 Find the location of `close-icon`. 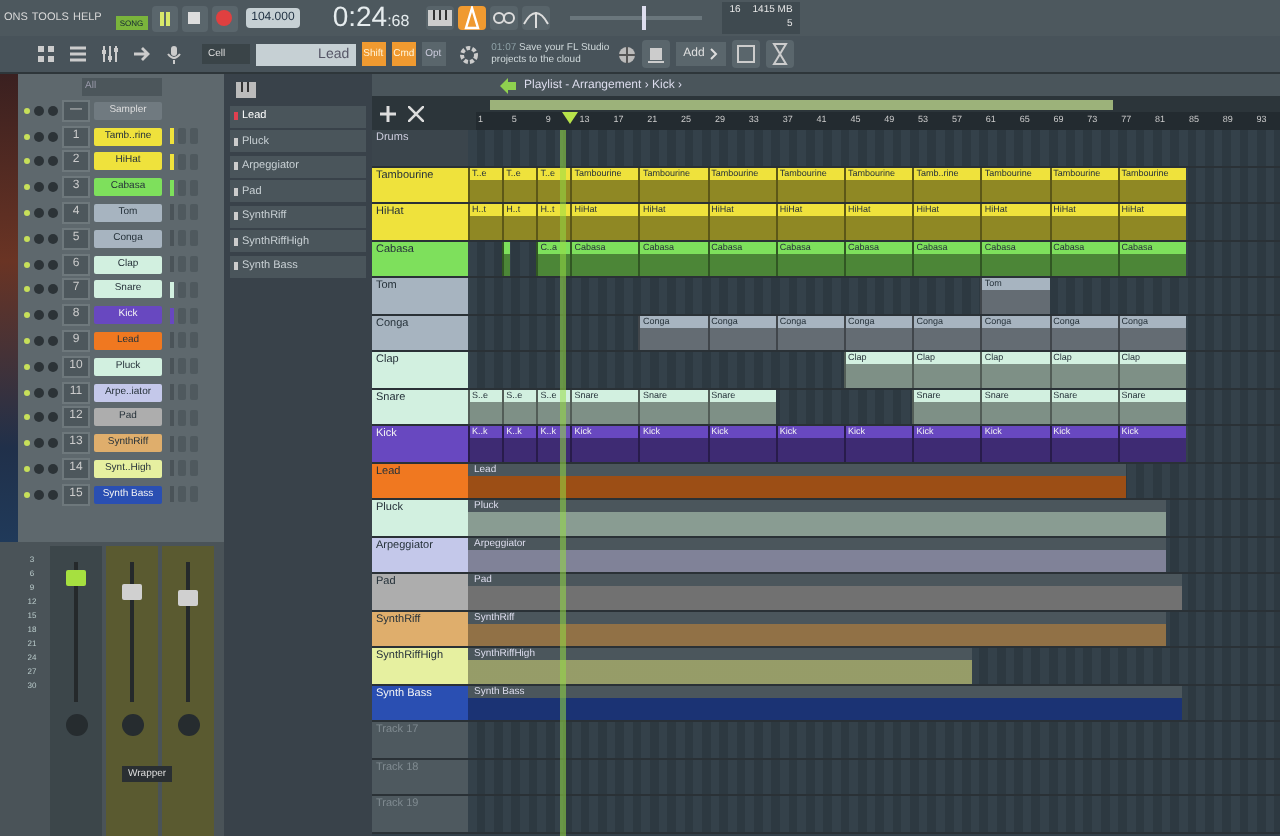

close-icon is located at coordinates (416, 113).